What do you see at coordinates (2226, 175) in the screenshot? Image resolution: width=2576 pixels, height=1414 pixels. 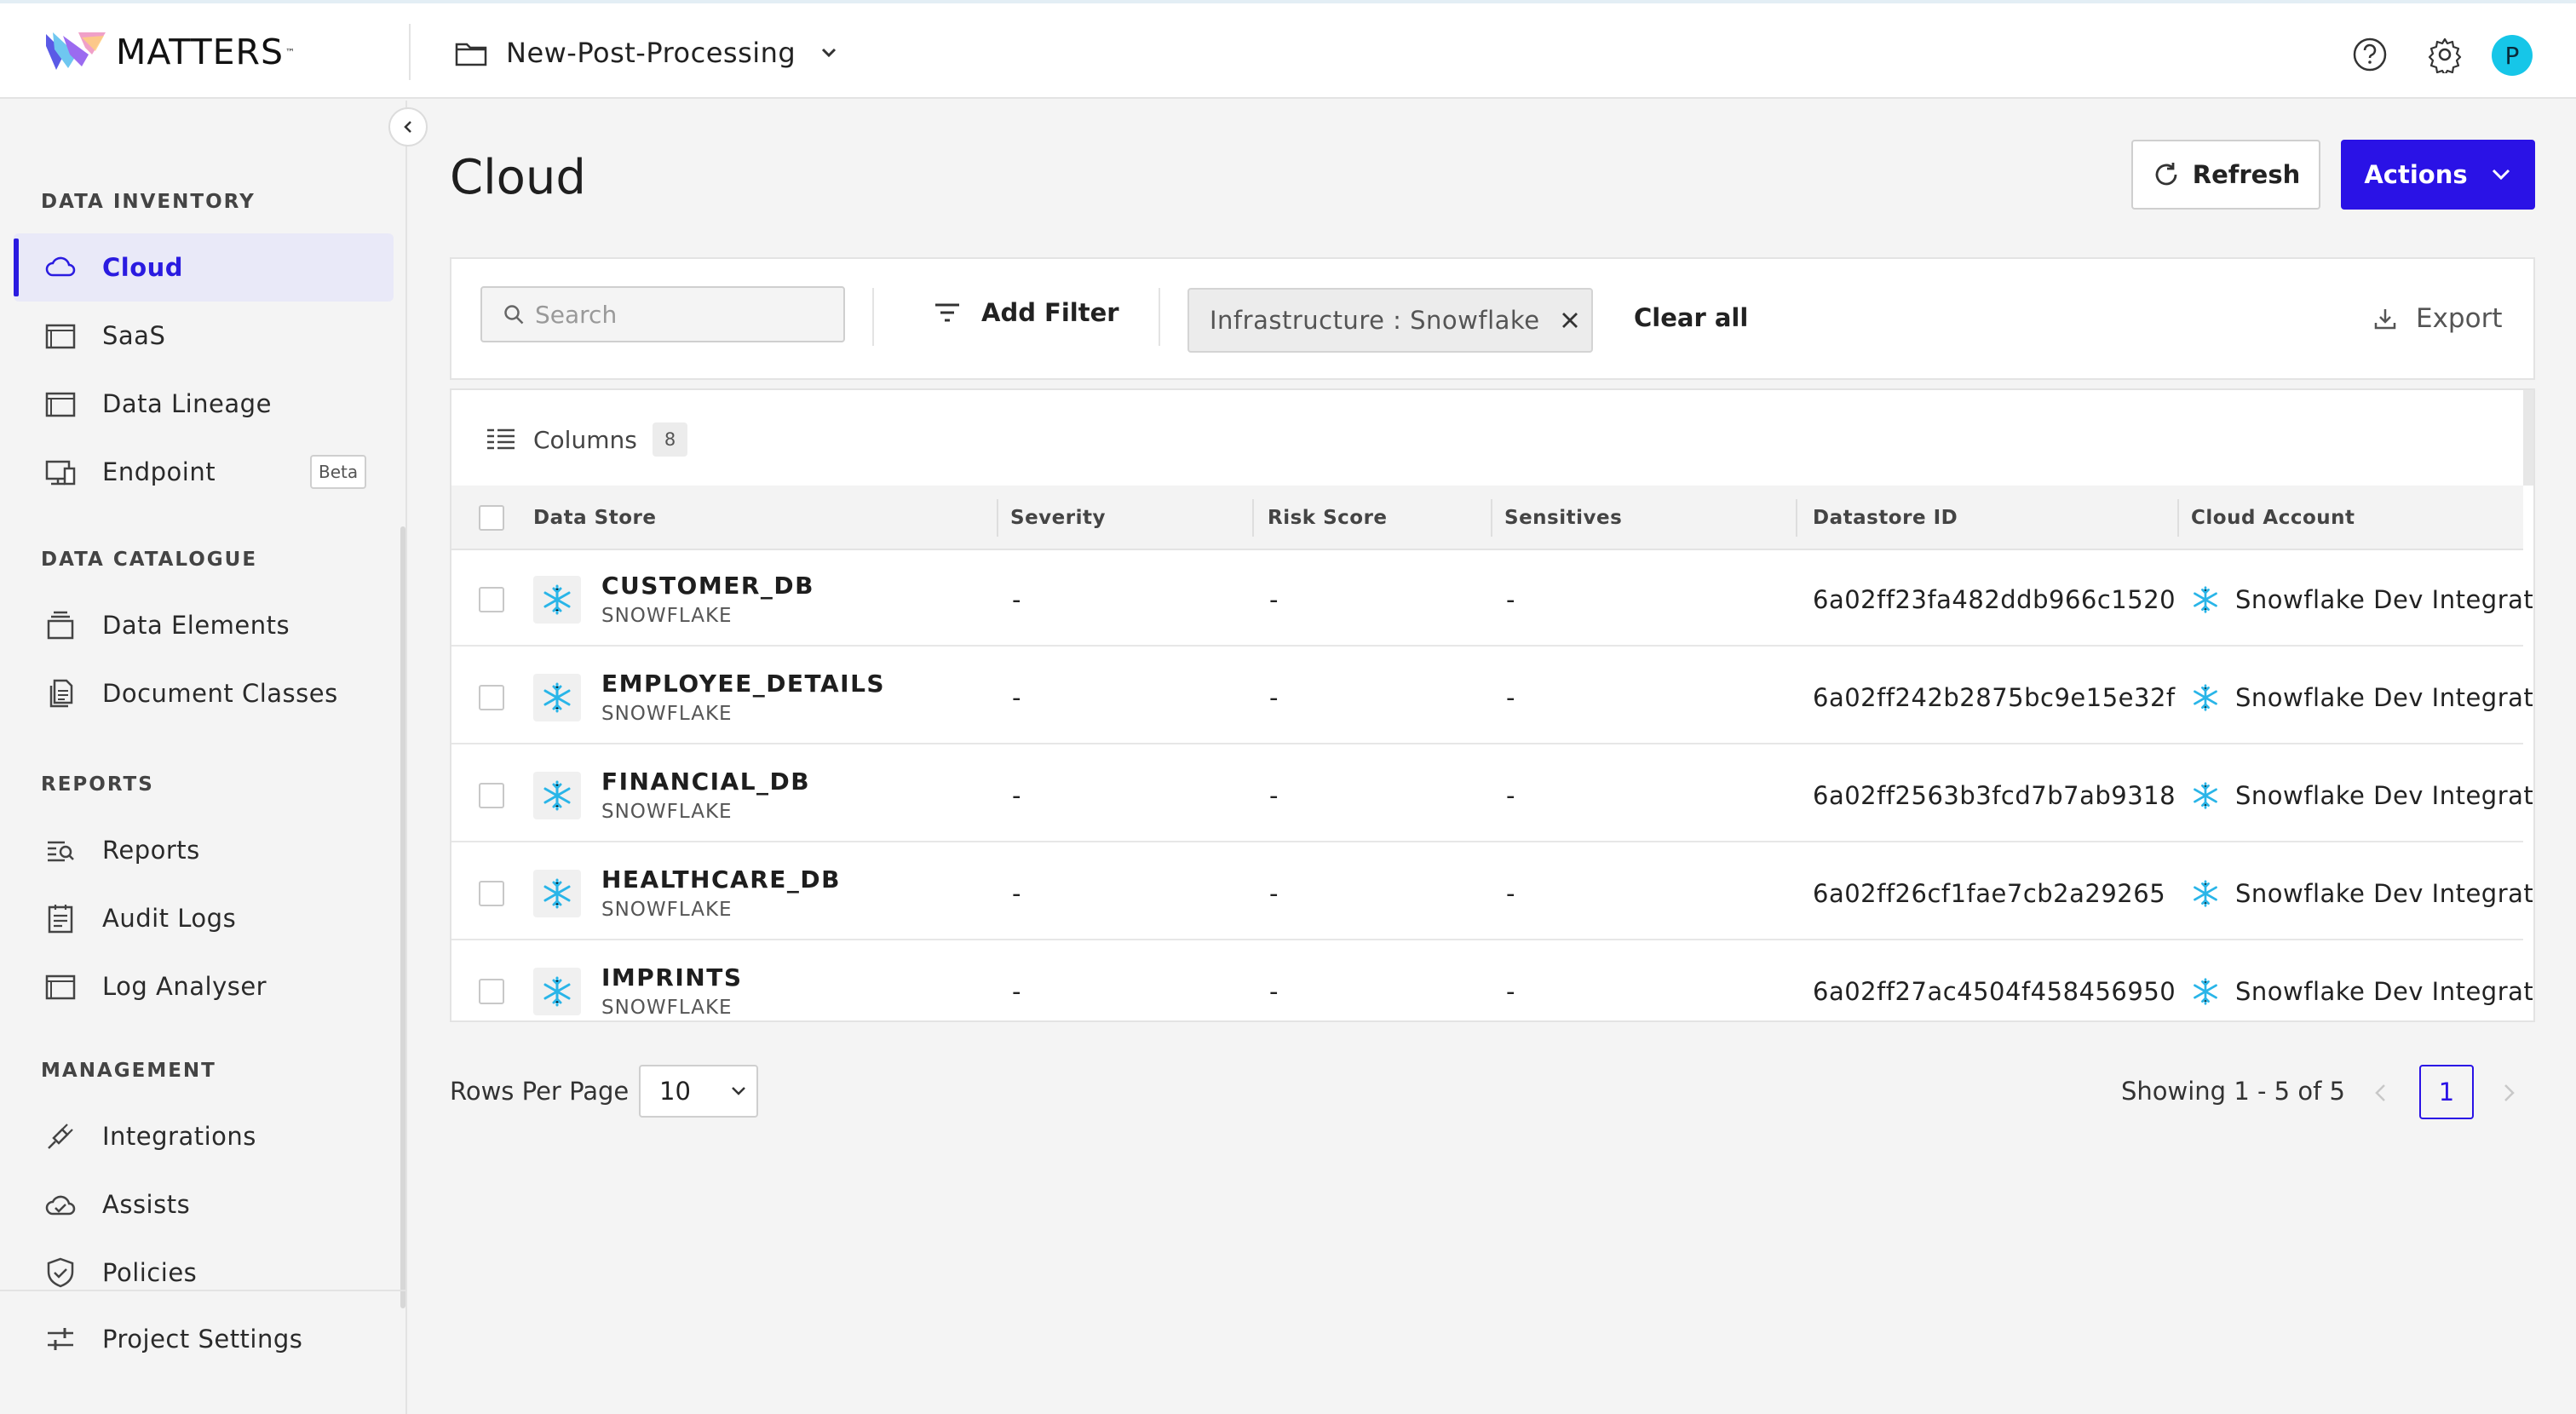 I see `refresh-button: Refresh` at bounding box center [2226, 175].